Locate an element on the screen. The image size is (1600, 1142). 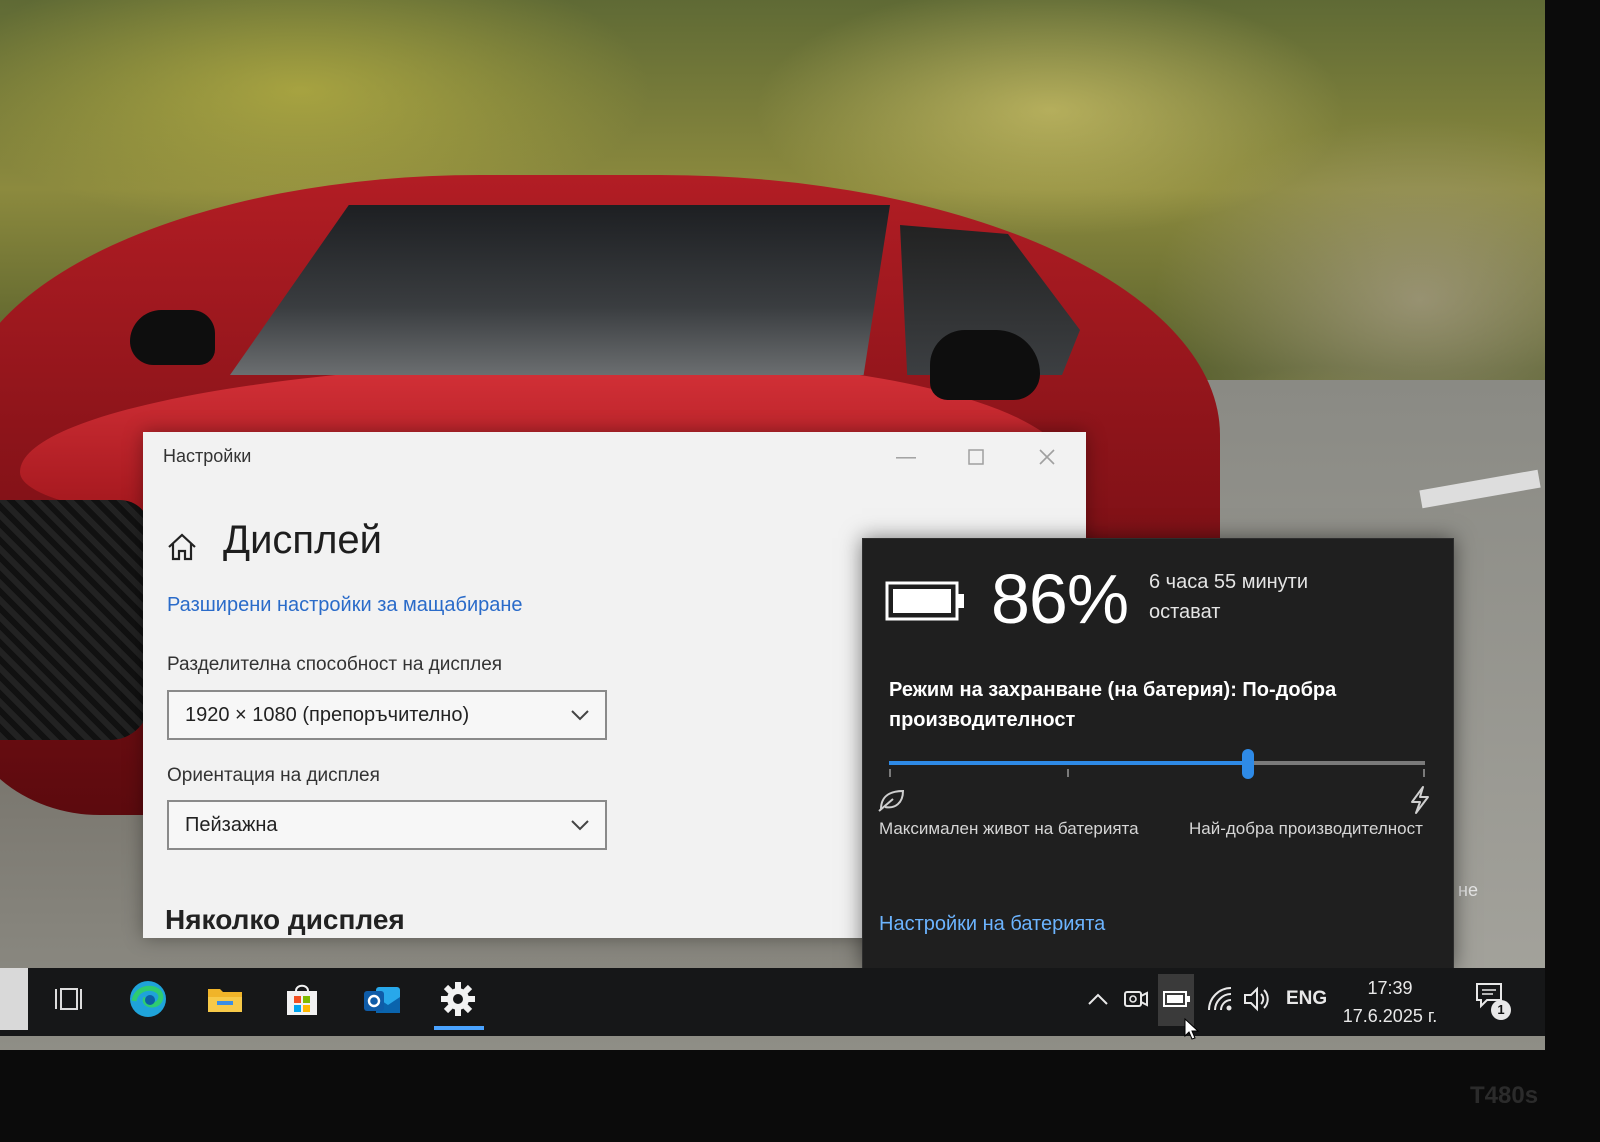
resolution-dropdown: 1920 × 1080 (препоръчително) is located at coordinates (387, 715).